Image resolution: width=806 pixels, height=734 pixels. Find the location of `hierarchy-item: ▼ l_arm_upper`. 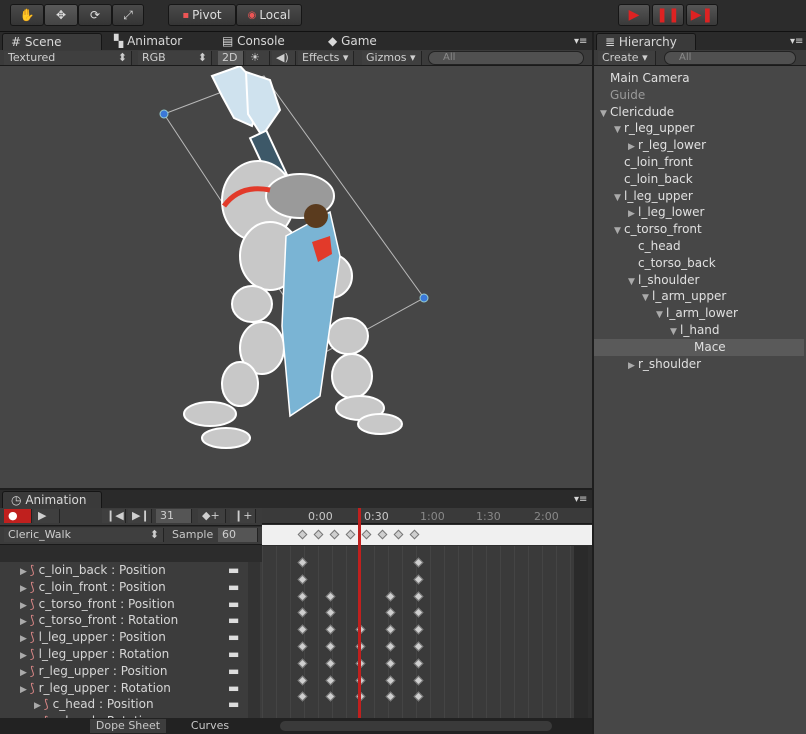

hierarchy-item: ▼ l_arm_upper is located at coordinates (699, 296).